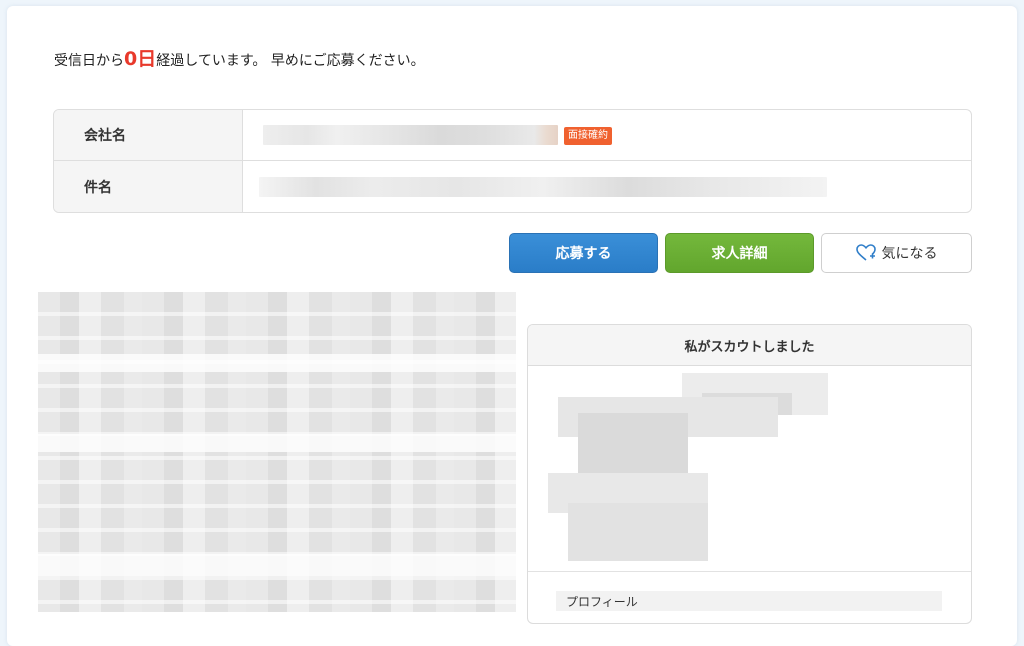 The image size is (1024, 646). Describe the element at coordinates (410, 135) in the screenshot. I see `company-name-redacted` at that location.